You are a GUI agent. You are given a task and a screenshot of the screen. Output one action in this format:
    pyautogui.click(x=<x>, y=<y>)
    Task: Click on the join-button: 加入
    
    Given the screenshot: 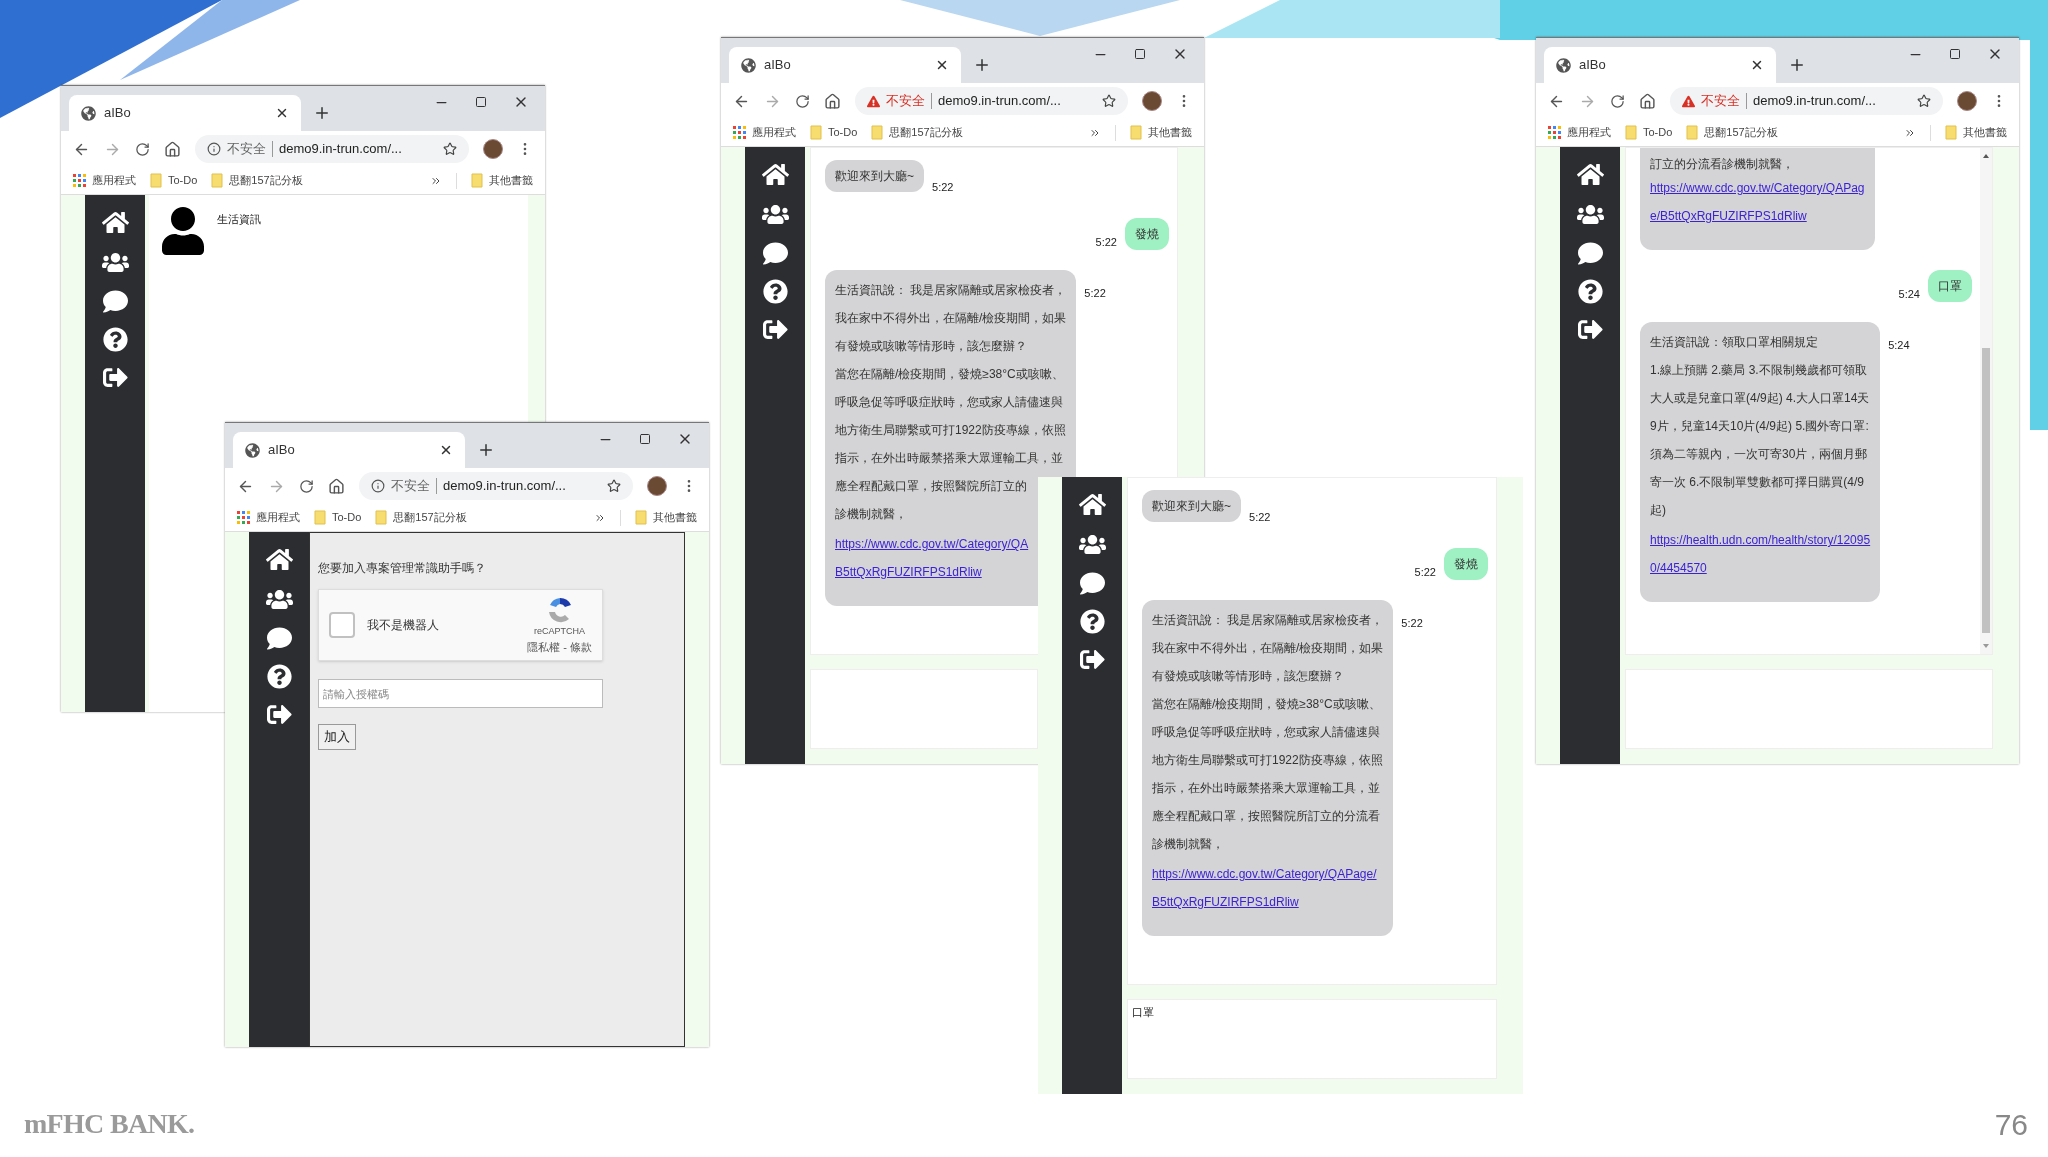 What is the action you would take?
    pyautogui.click(x=337, y=737)
    